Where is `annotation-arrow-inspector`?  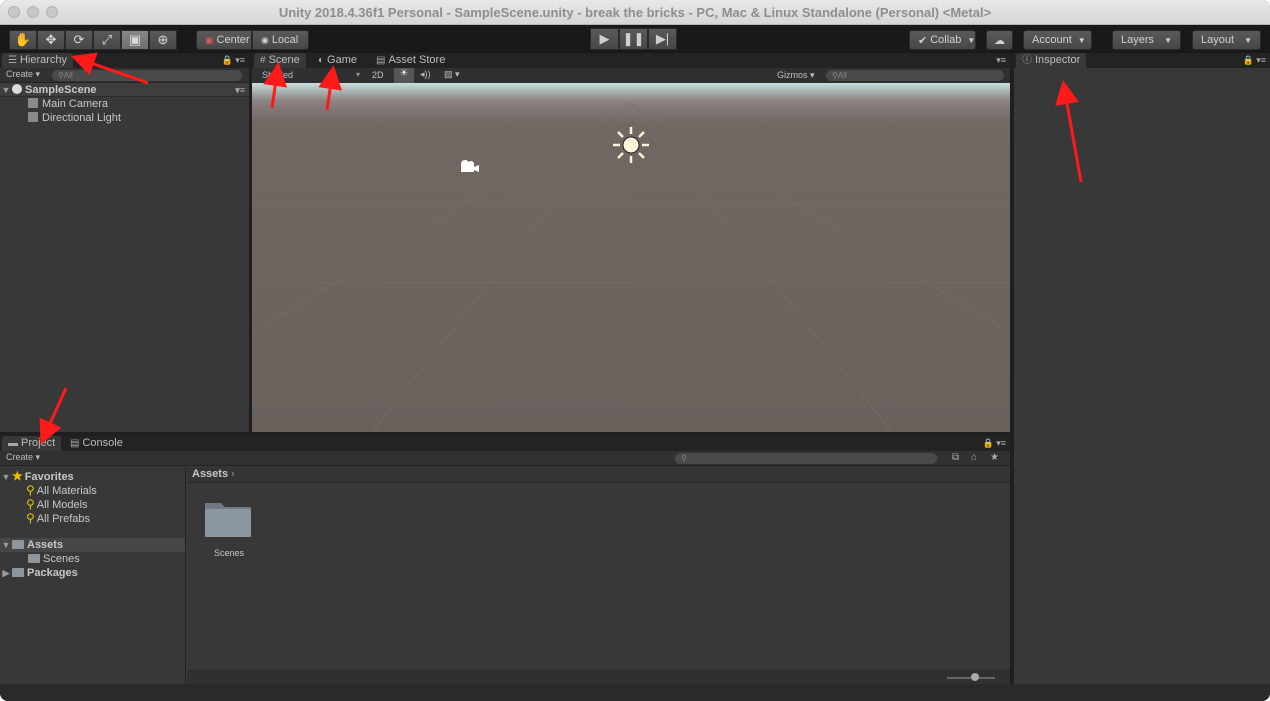 annotation-arrow-inspector is located at coordinates (1069, 131).